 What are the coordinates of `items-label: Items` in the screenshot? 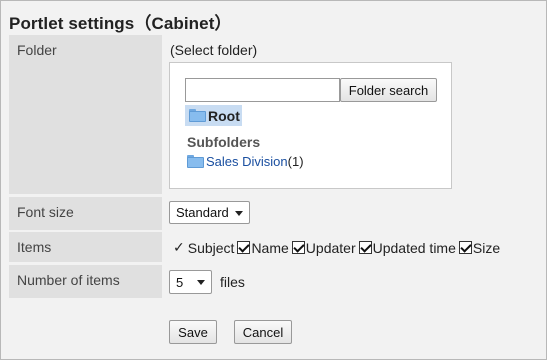 It's located at (85, 247).